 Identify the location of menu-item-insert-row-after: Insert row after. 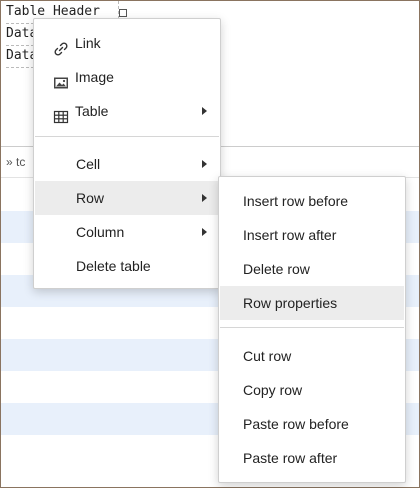
(312, 235).